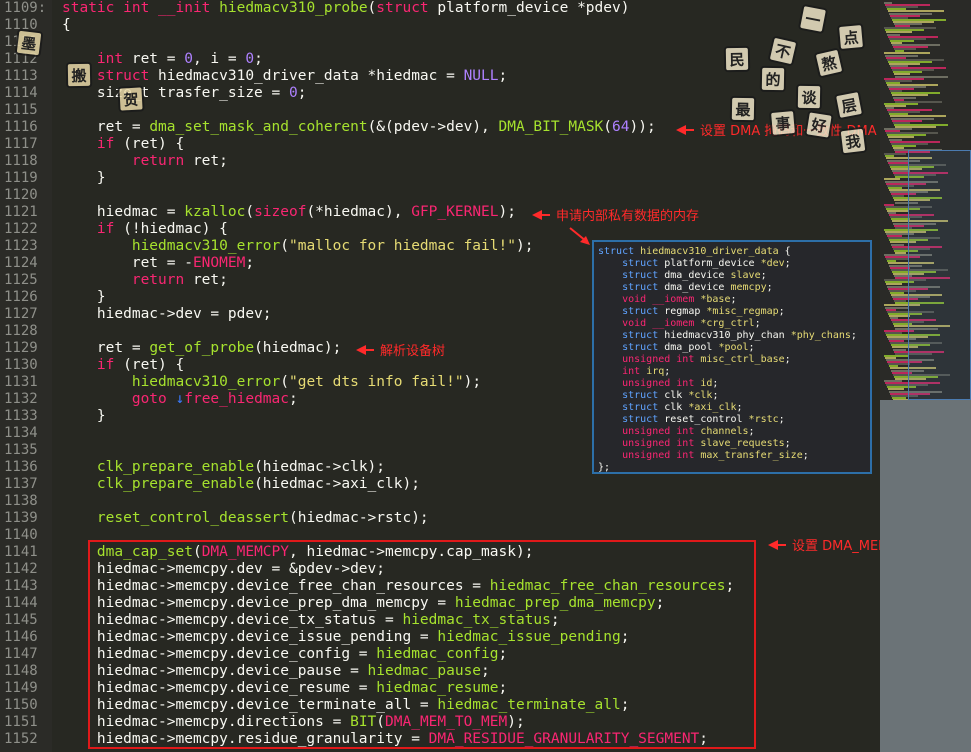  Describe the element at coordinates (258, 127) in the screenshot. I see `code-token: dma_set_mask_and_coherent` at that location.